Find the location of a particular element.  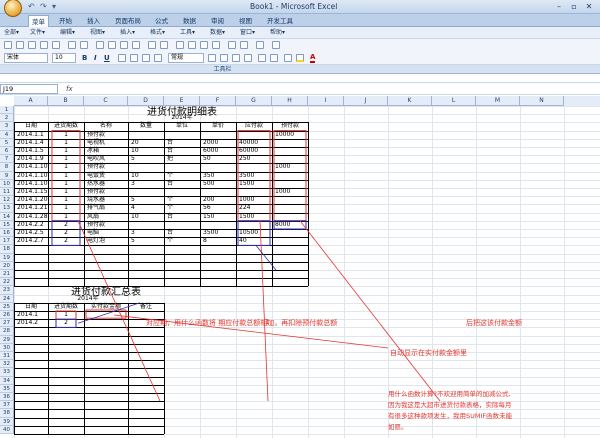

row-header: 2 is located at coordinates (7, 118).